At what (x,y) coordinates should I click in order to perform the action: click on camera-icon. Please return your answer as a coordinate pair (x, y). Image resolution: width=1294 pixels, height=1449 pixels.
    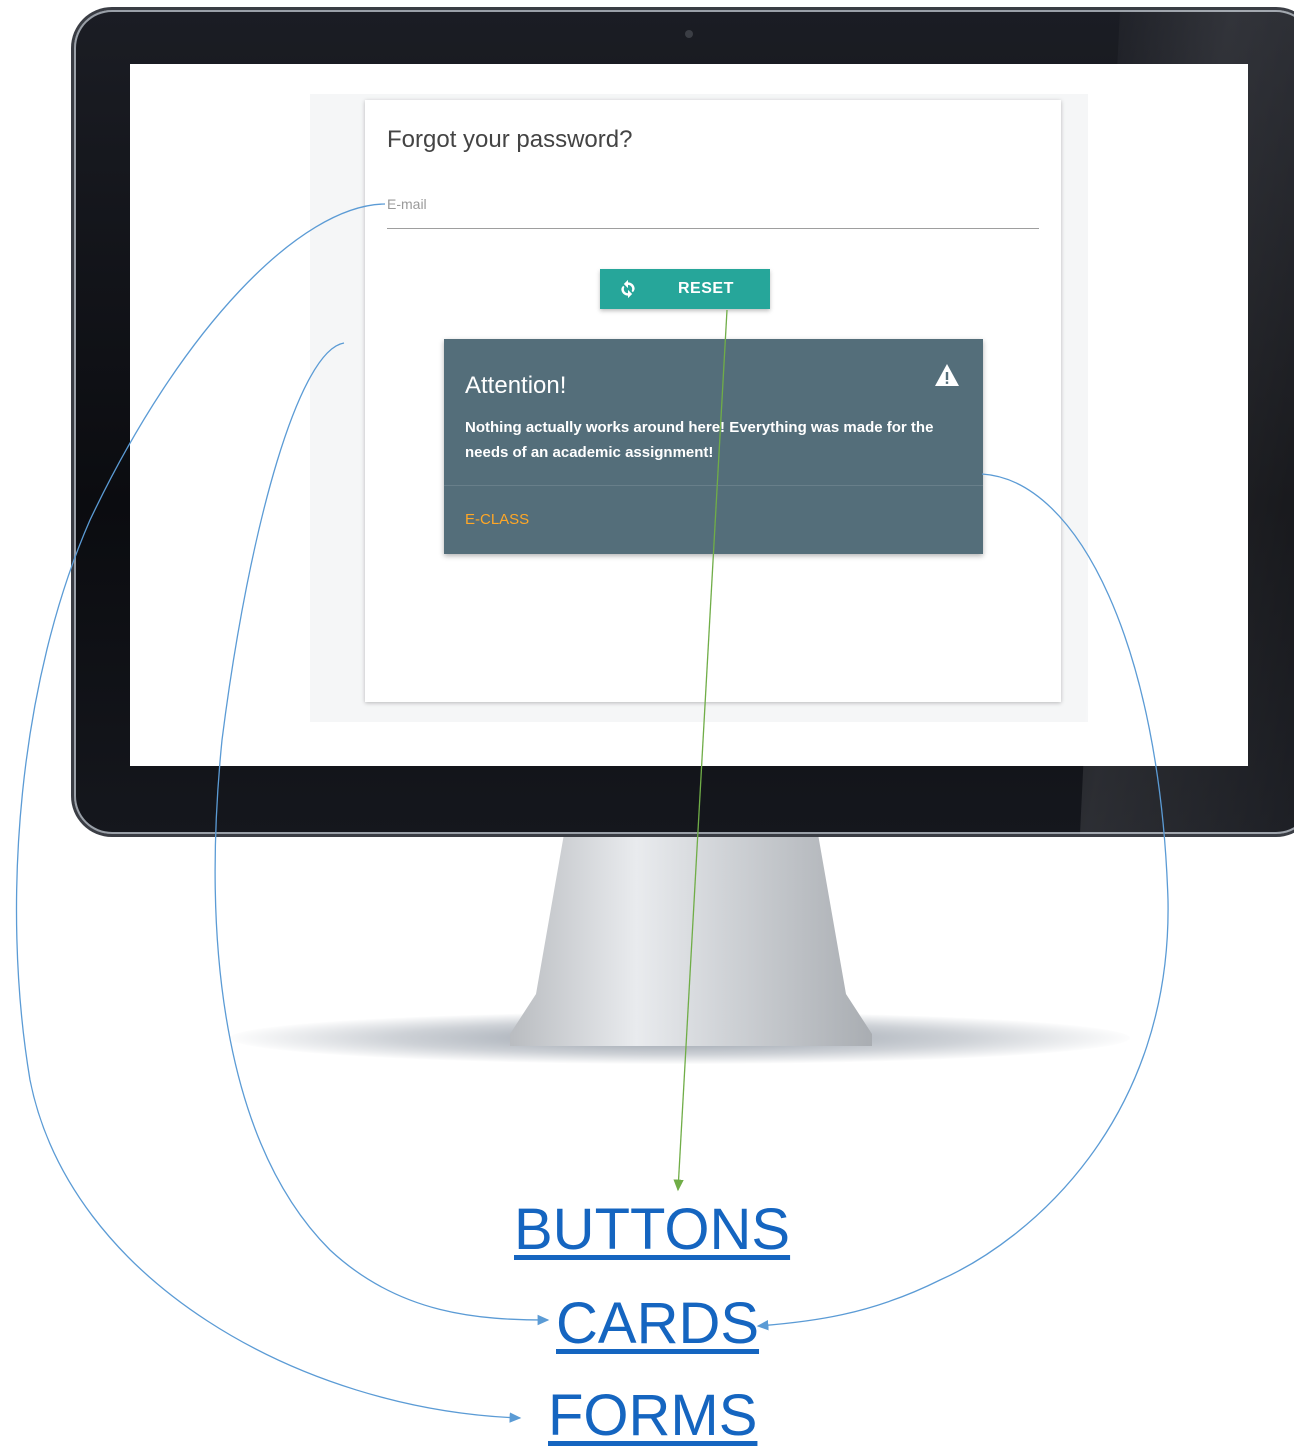
    Looking at the image, I should click on (689, 34).